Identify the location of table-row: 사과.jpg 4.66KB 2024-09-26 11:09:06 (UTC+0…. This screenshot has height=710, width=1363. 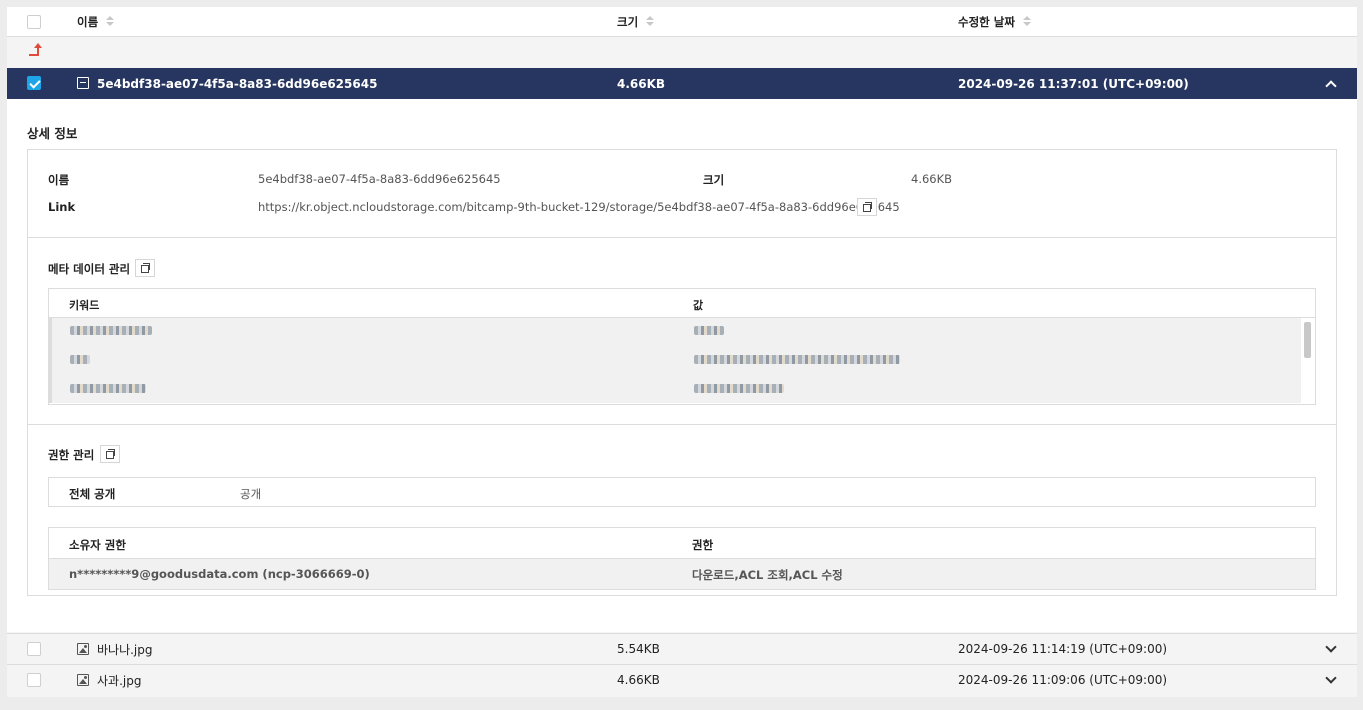
(682, 679).